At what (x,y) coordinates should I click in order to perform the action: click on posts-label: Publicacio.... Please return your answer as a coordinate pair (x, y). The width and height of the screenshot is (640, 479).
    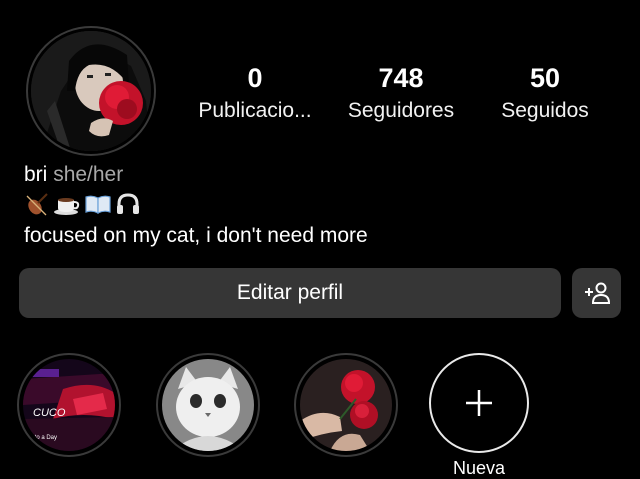
    Looking at the image, I should click on (255, 110).